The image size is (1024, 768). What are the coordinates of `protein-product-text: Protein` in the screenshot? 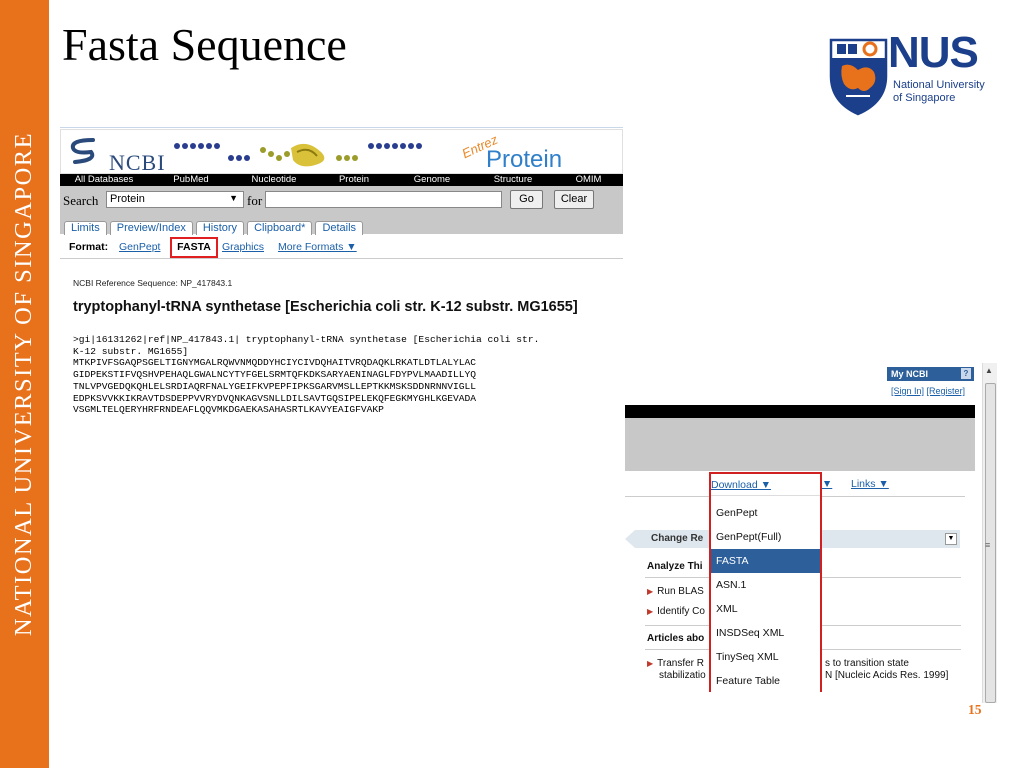 It's located at (524, 159).